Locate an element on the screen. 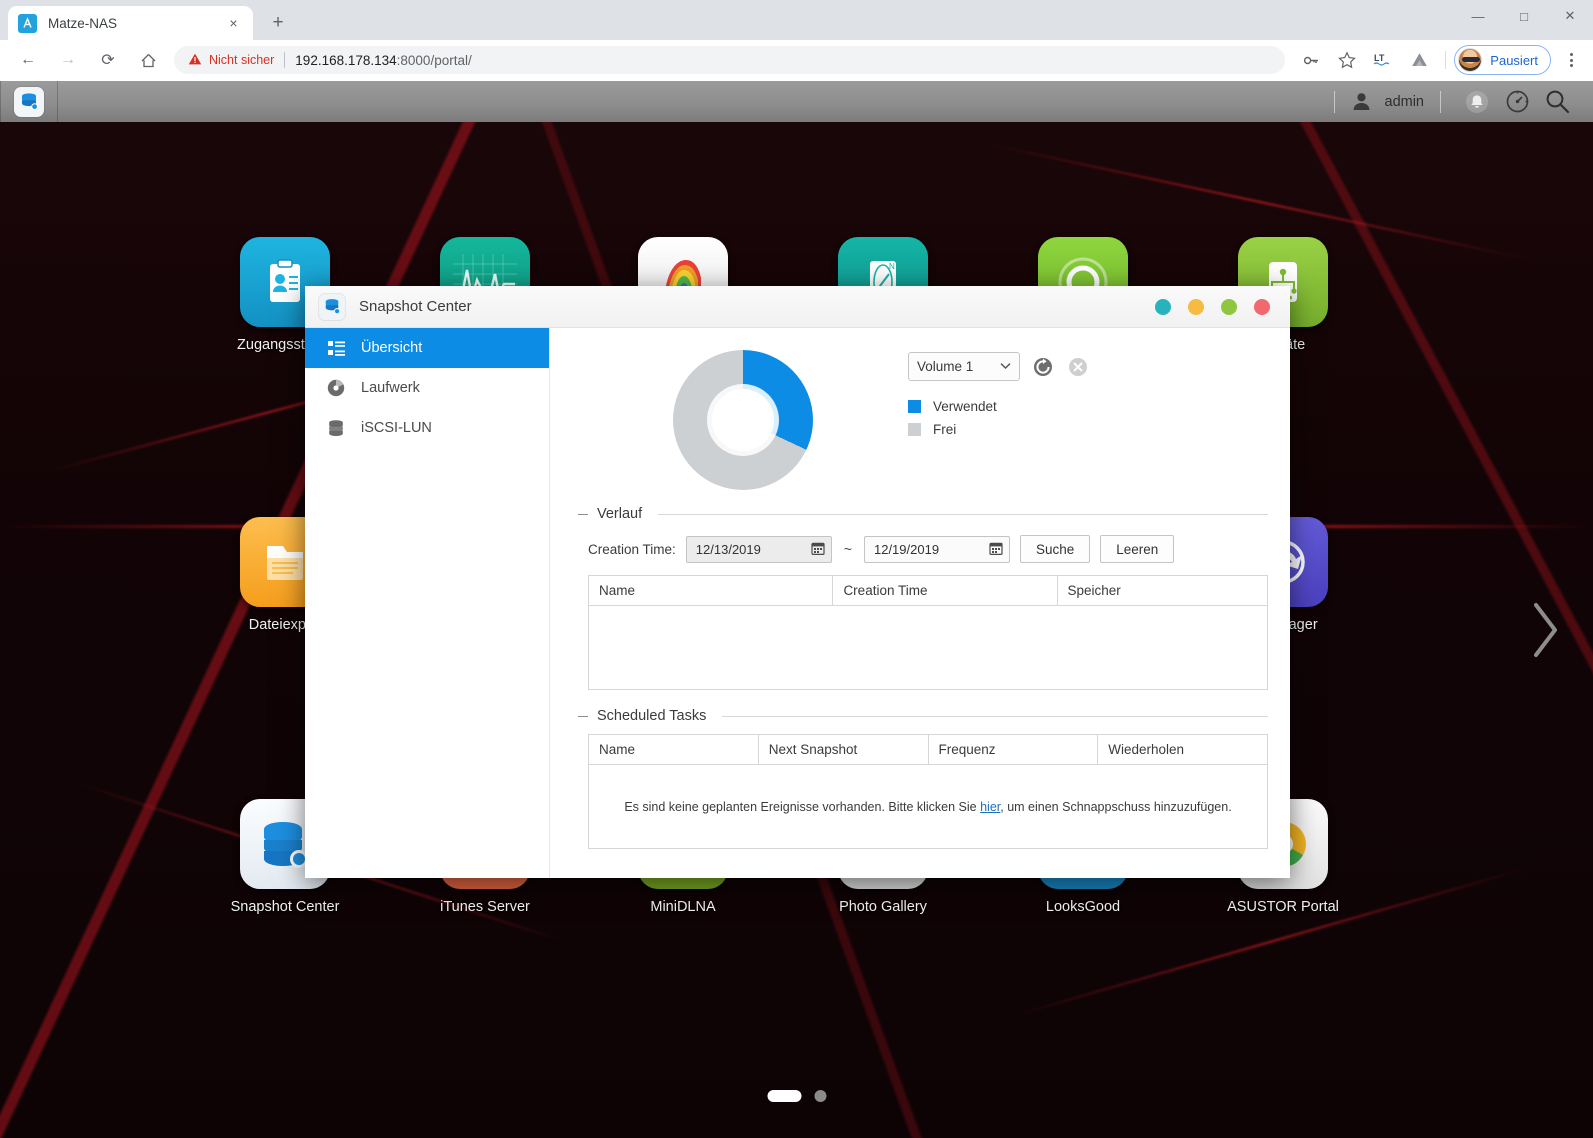  forward-icon: → is located at coordinates (68, 60).